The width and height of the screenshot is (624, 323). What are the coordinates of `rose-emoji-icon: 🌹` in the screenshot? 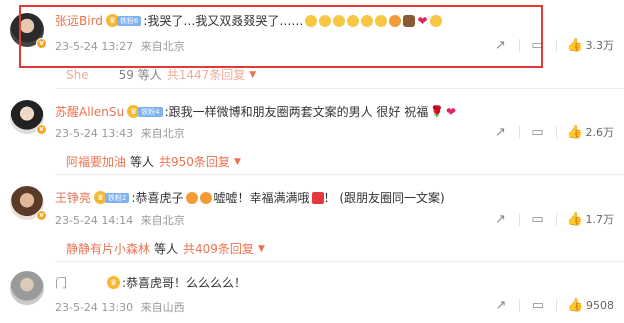 It's located at (437, 111).